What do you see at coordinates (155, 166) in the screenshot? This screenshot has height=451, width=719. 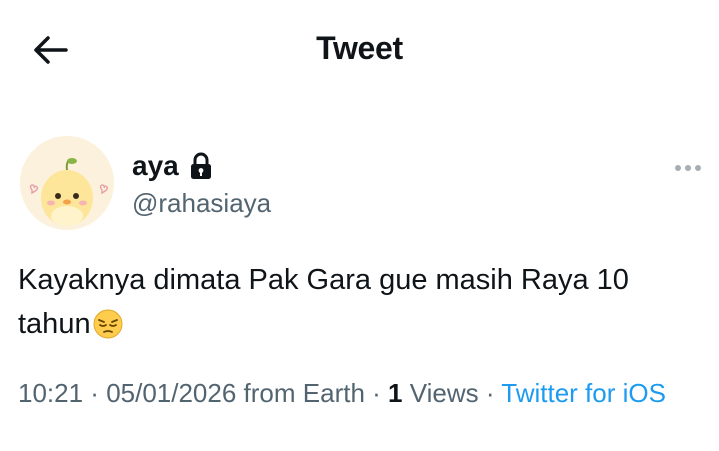 I see `display-name: aya` at bounding box center [155, 166].